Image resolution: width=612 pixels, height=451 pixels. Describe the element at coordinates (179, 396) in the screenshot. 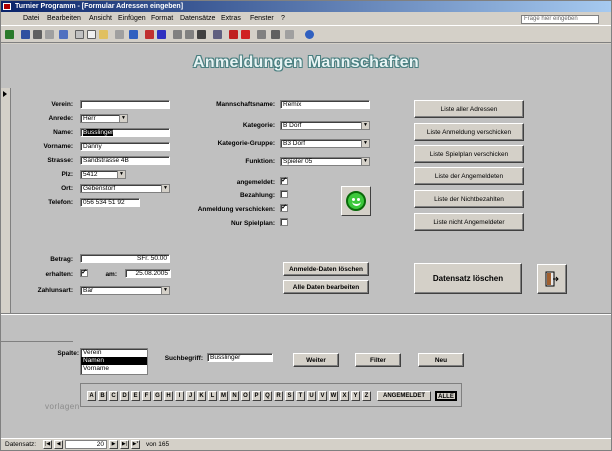

I see `letter-i-button: I` at that location.